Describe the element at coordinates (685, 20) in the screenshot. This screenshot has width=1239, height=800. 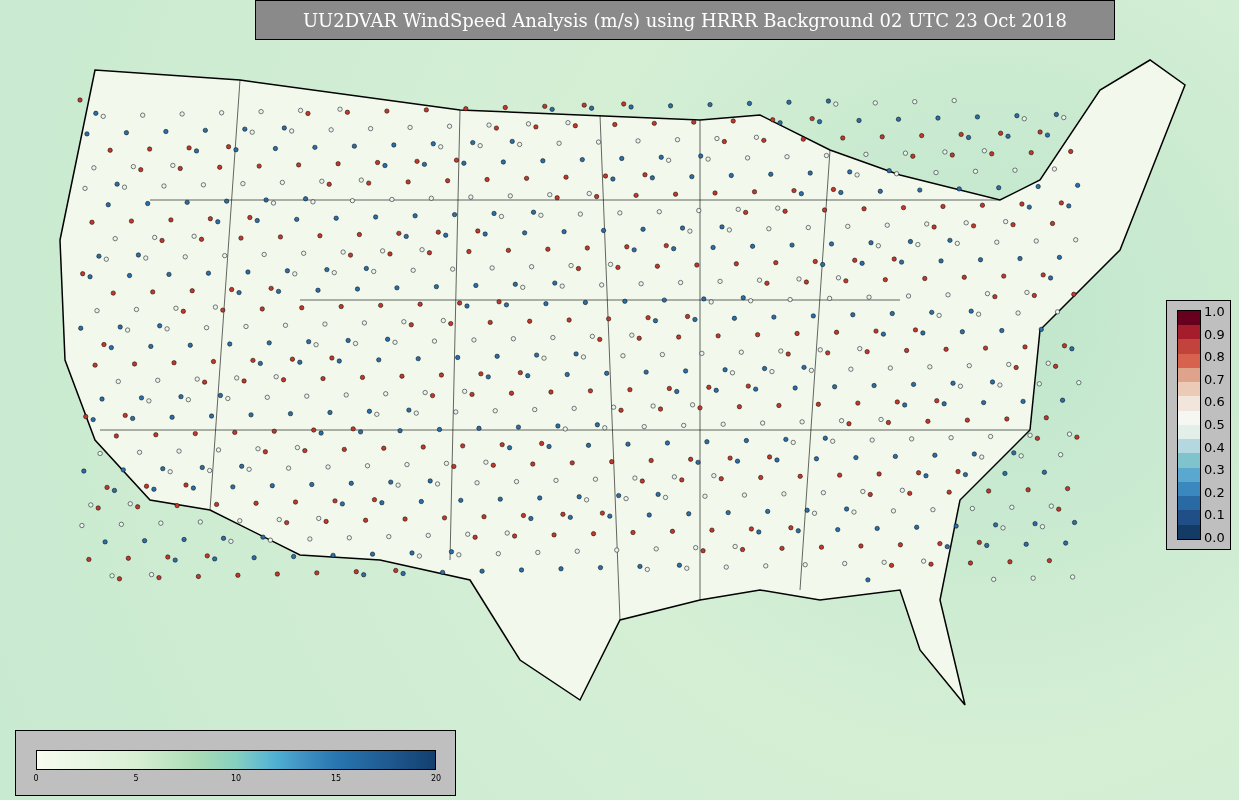
I see `map-title: UU2DVAR WindSpeed Analysis (m/s) using HRRR Background 02 UTC 23 Oct 2018` at that location.